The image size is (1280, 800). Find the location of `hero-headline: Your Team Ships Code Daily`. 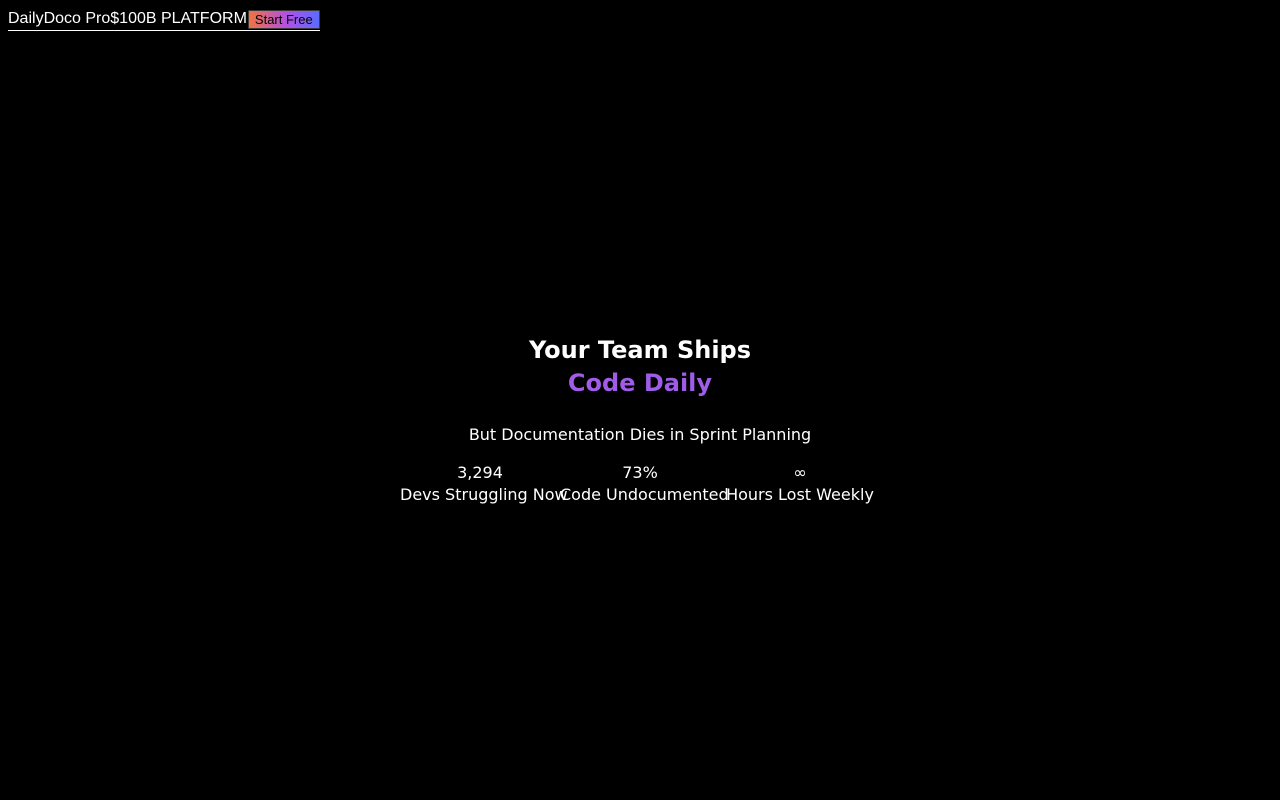

hero-headline: Your Team Ships Code Daily is located at coordinates (640, 367).